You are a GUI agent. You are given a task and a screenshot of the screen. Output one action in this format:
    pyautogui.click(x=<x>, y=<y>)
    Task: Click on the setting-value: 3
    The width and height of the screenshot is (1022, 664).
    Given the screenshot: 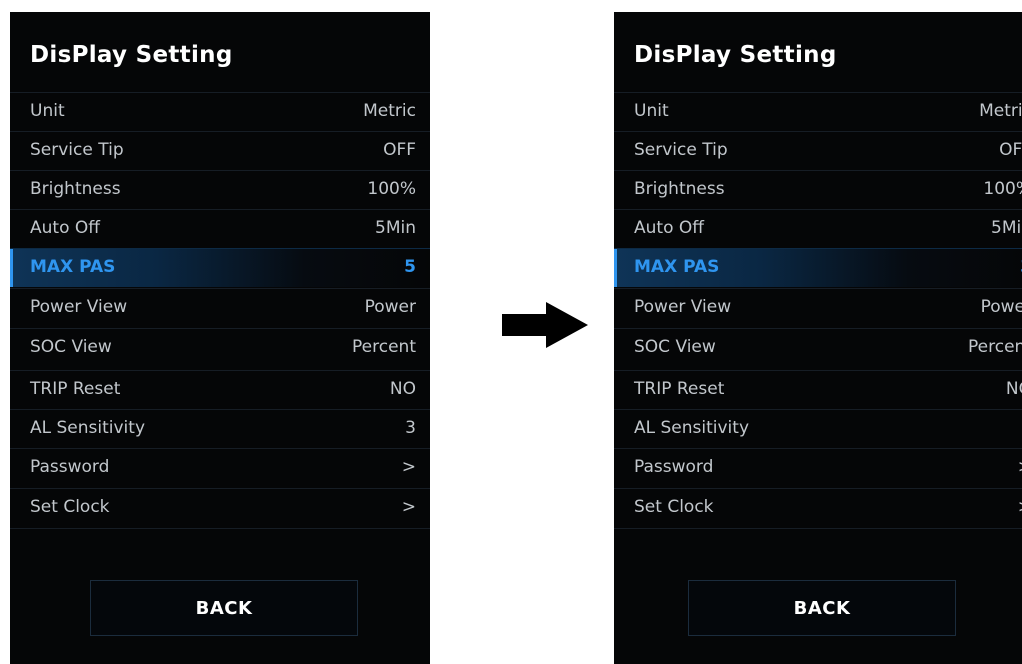 What is the action you would take?
    pyautogui.click(x=410, y=428)
    